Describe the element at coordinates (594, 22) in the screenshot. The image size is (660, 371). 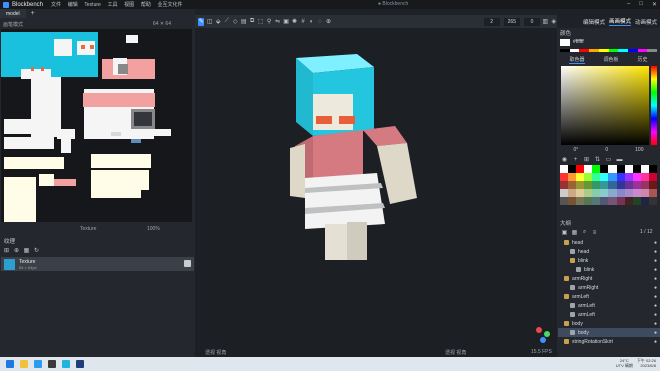
I see `mode-edit: 编辑模式` at that location.